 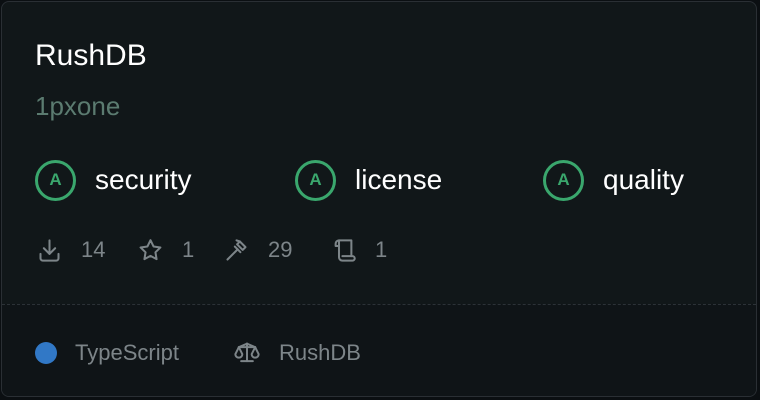 What do you see at coordinates (381, 249) in the screenshot?
I see `releases-count: 1` at bounding box center [381, 249].